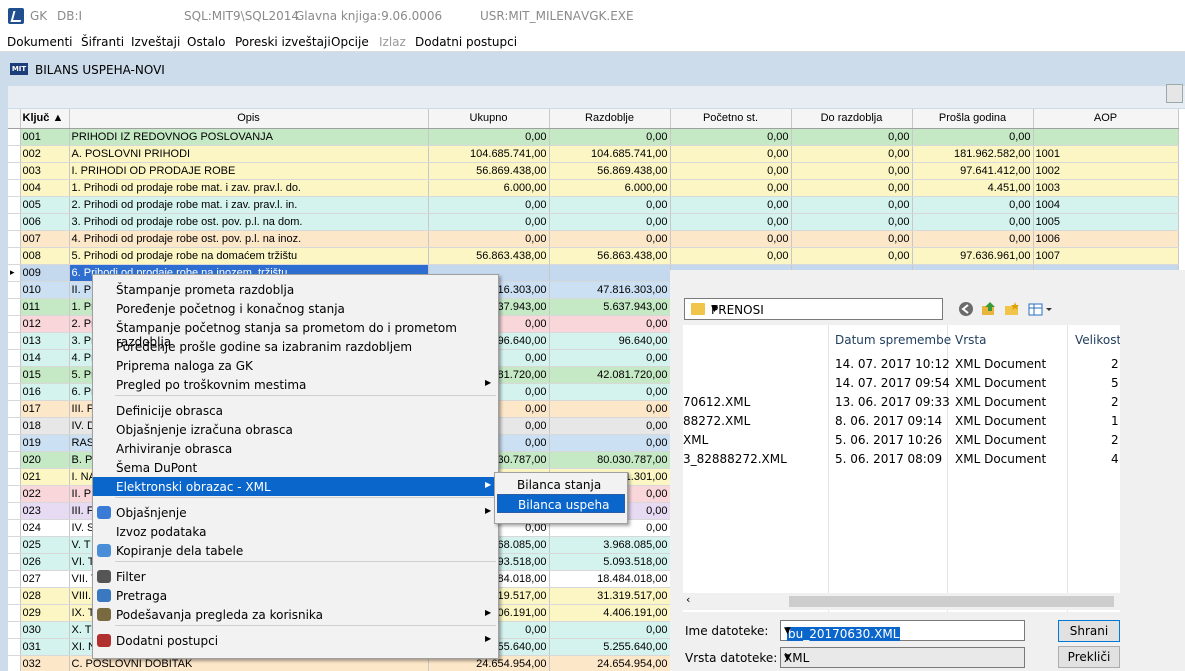 This screenshot has width=1185, height=671. I want to click on cancel-button: Prekliči, so click(1089, 657).